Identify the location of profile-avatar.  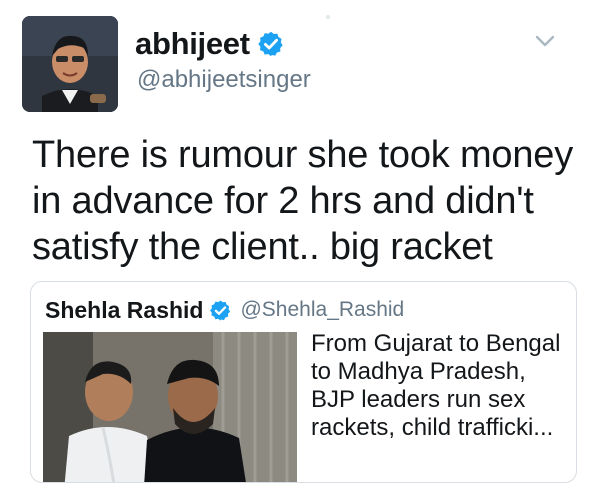
(70, 64).